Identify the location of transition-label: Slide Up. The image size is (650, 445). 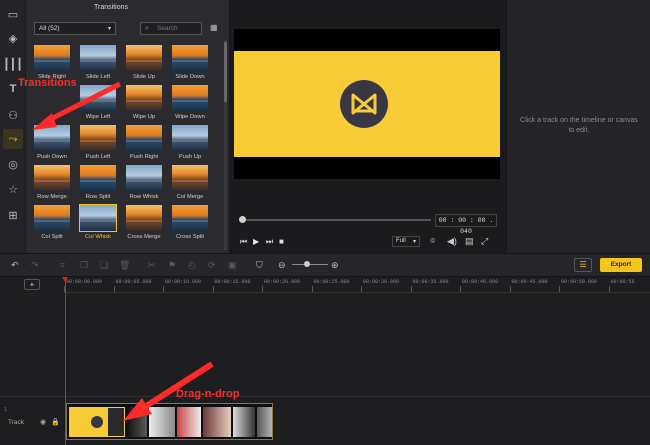
(144, 77).